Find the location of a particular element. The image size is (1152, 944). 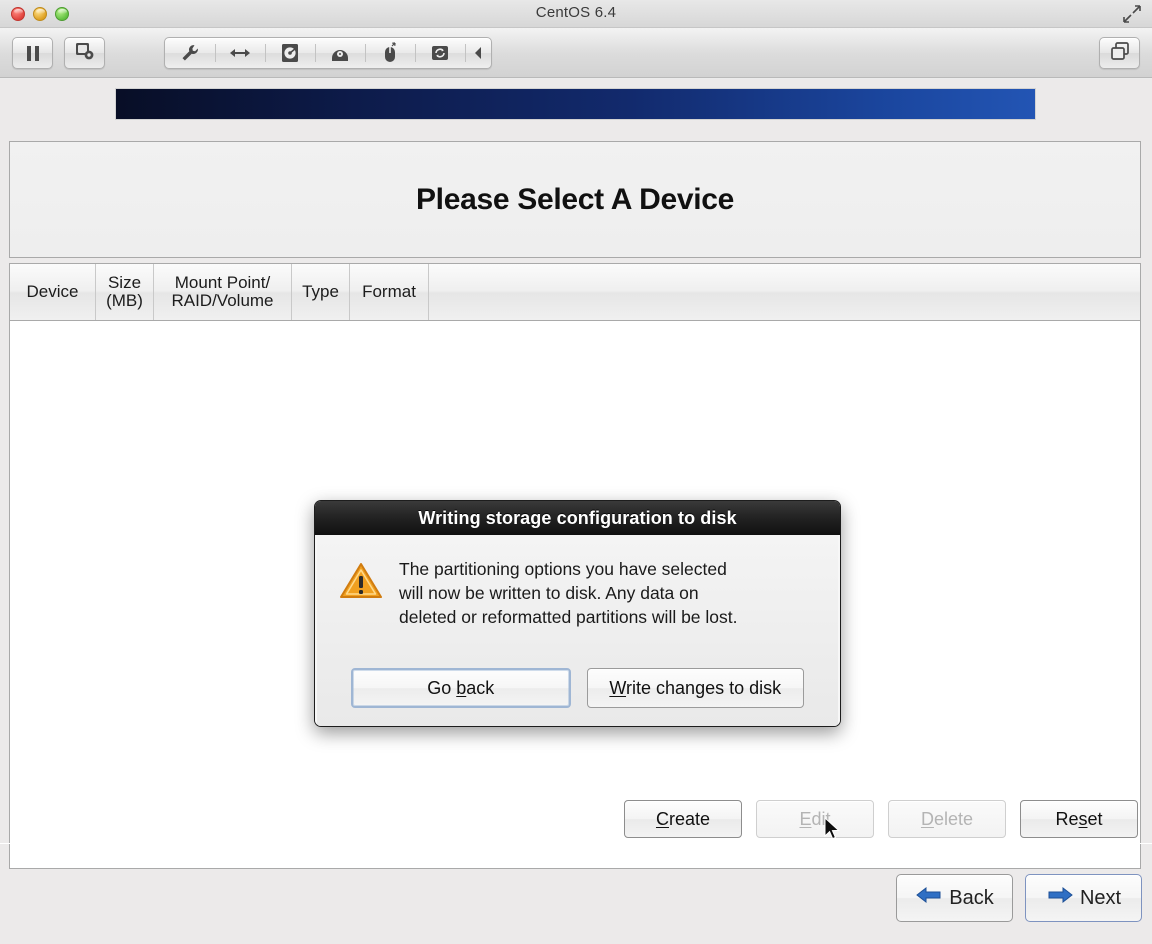

column-header-format: Format is located at coordinates (389, 292).